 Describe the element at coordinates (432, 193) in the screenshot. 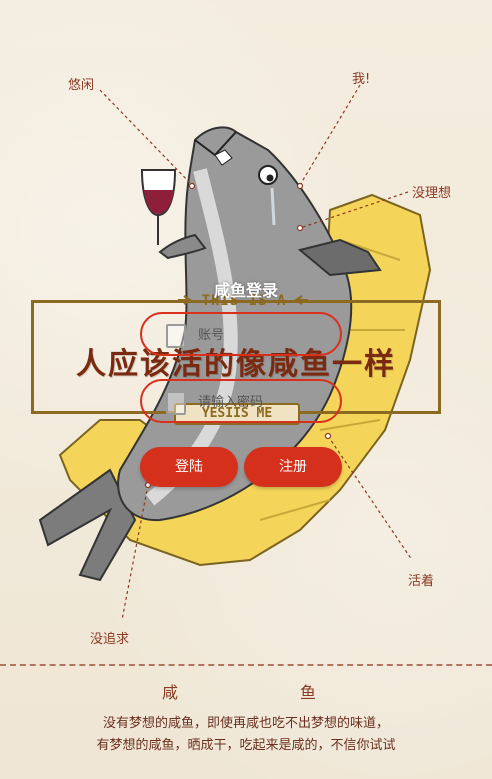

I see `annotation-ideal: 没理想` at that location.